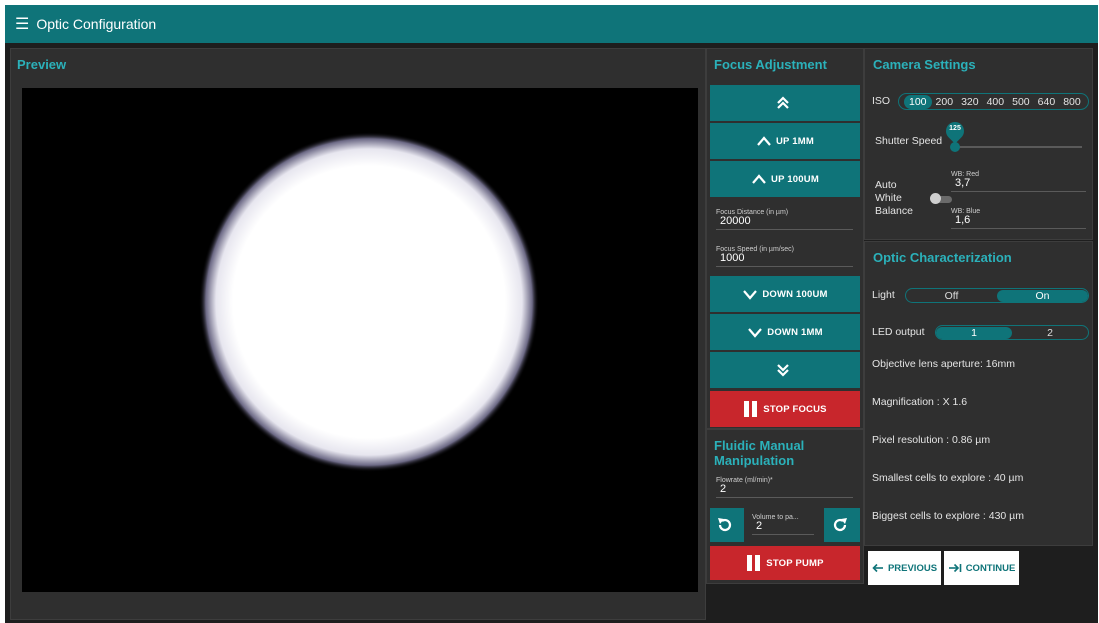 This screenshot has height=623, width=1099. What do you see at coordinates (1018, 191) in the screenshot?
I see `wb-red-underline` at bounding box center [1018, 191].